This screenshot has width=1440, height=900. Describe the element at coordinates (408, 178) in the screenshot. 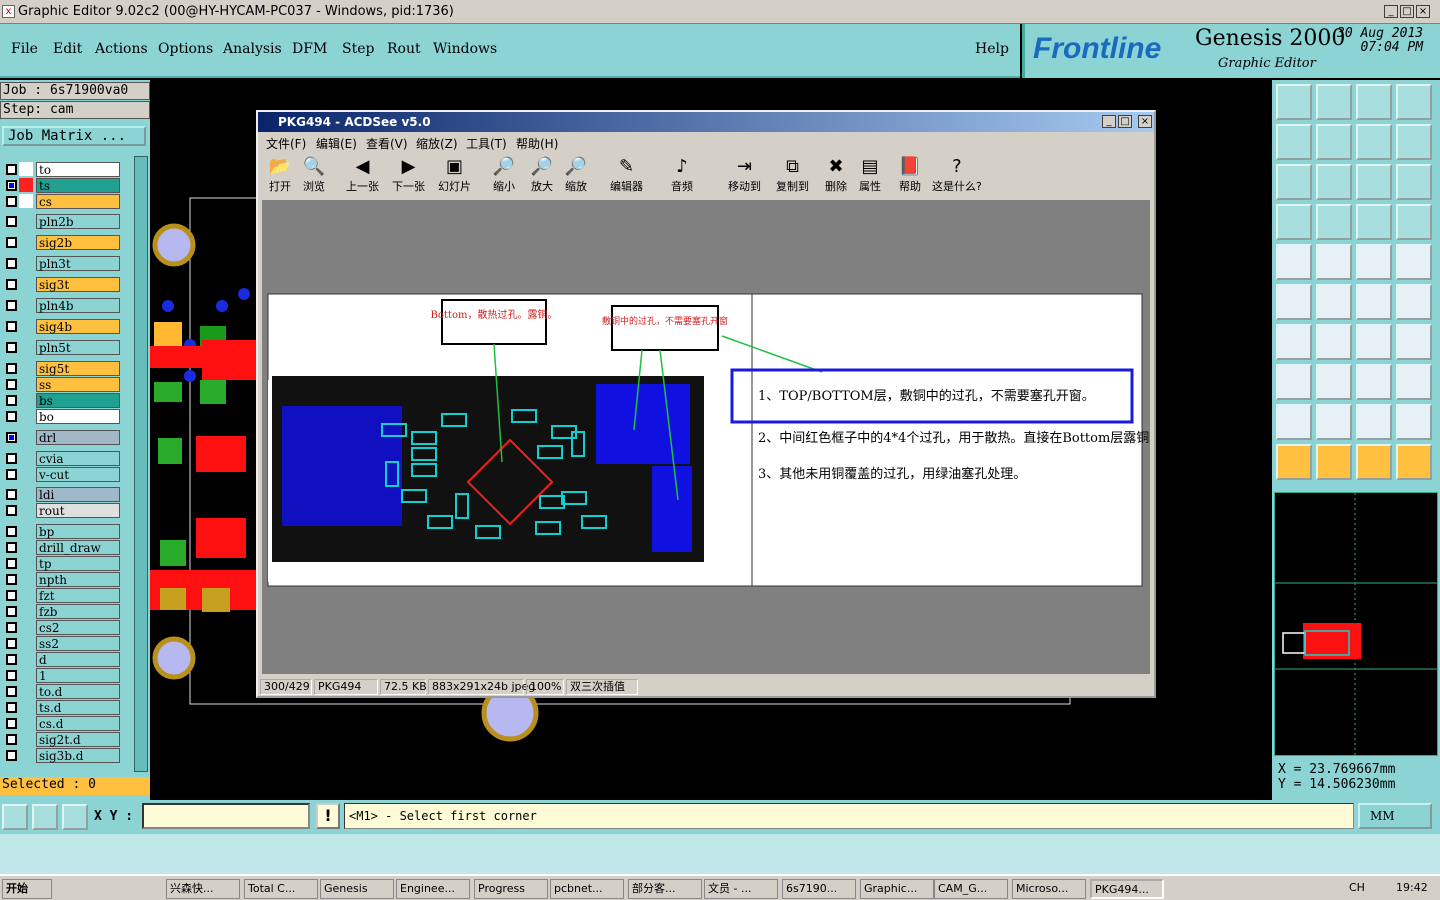

I see `acd-tool-3: ▶ 下一张` at that location.